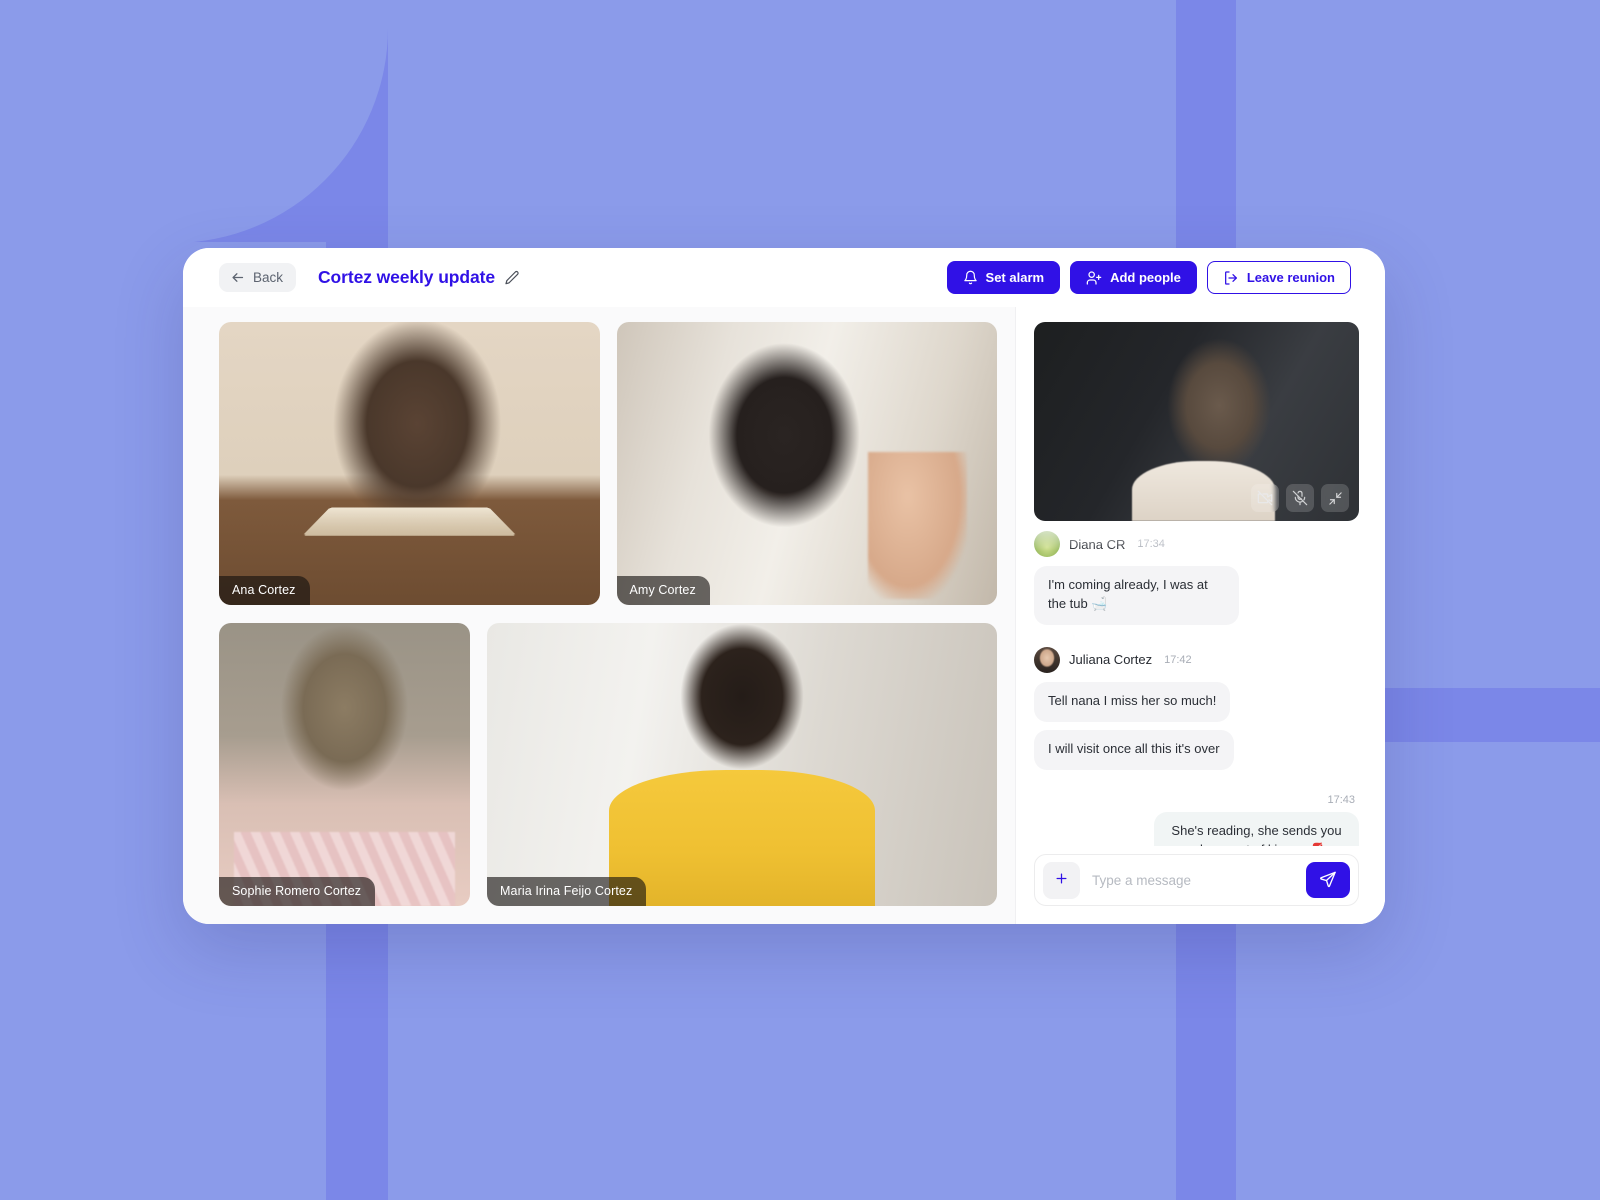 The height and width of the screenshot is (1200, 1600). Describe the element at coordinates (512, 278) in the screenshot. I see `pencil-icon` at that location.